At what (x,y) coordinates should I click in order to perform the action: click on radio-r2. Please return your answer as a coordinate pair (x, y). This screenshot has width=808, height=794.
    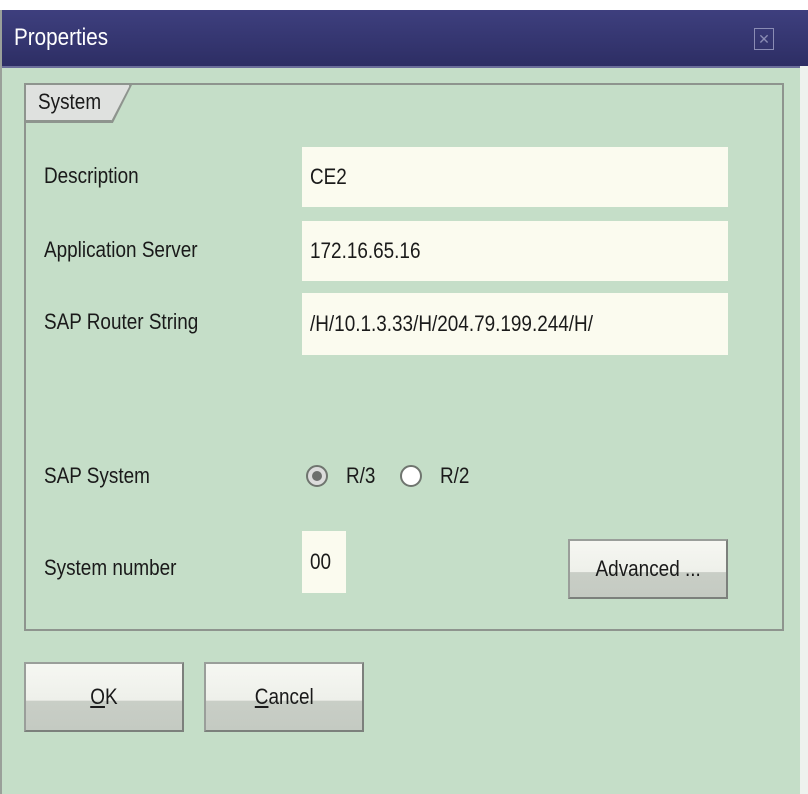
    Looking at the image, I should click on (411, 476).